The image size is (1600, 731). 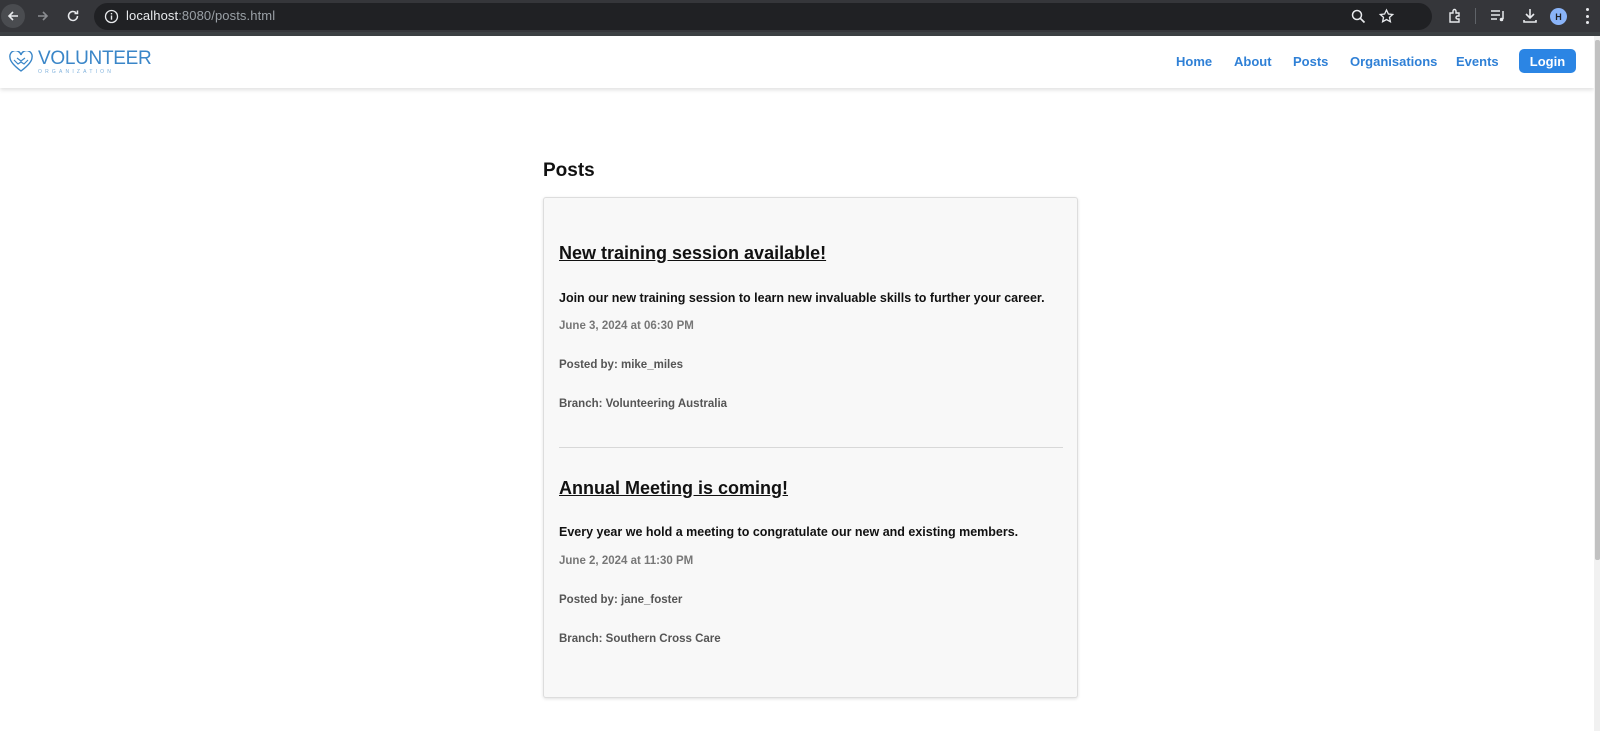 What do you see at coordinates (1475, 16) in the screenshot?
I see `toolbar-divider` at bounding box center [1475, 16].